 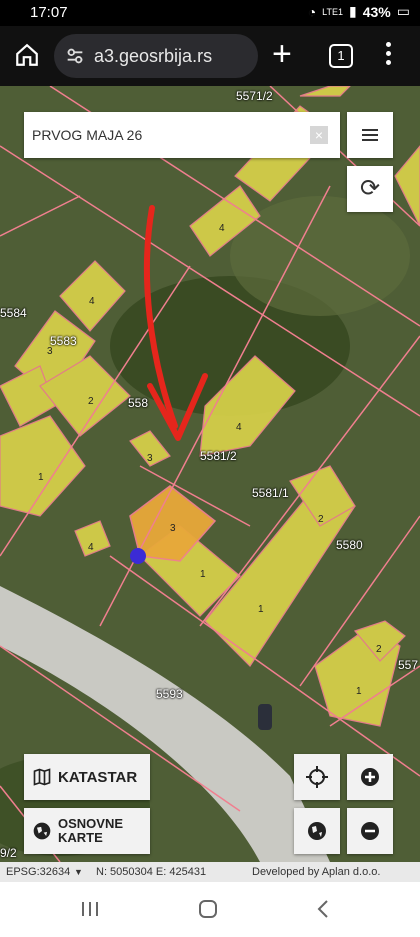 What do you see at coordinates (270, 493) in the screenshot?
I see `parcel-label: 5581/1` at bounding box center [270, 493].